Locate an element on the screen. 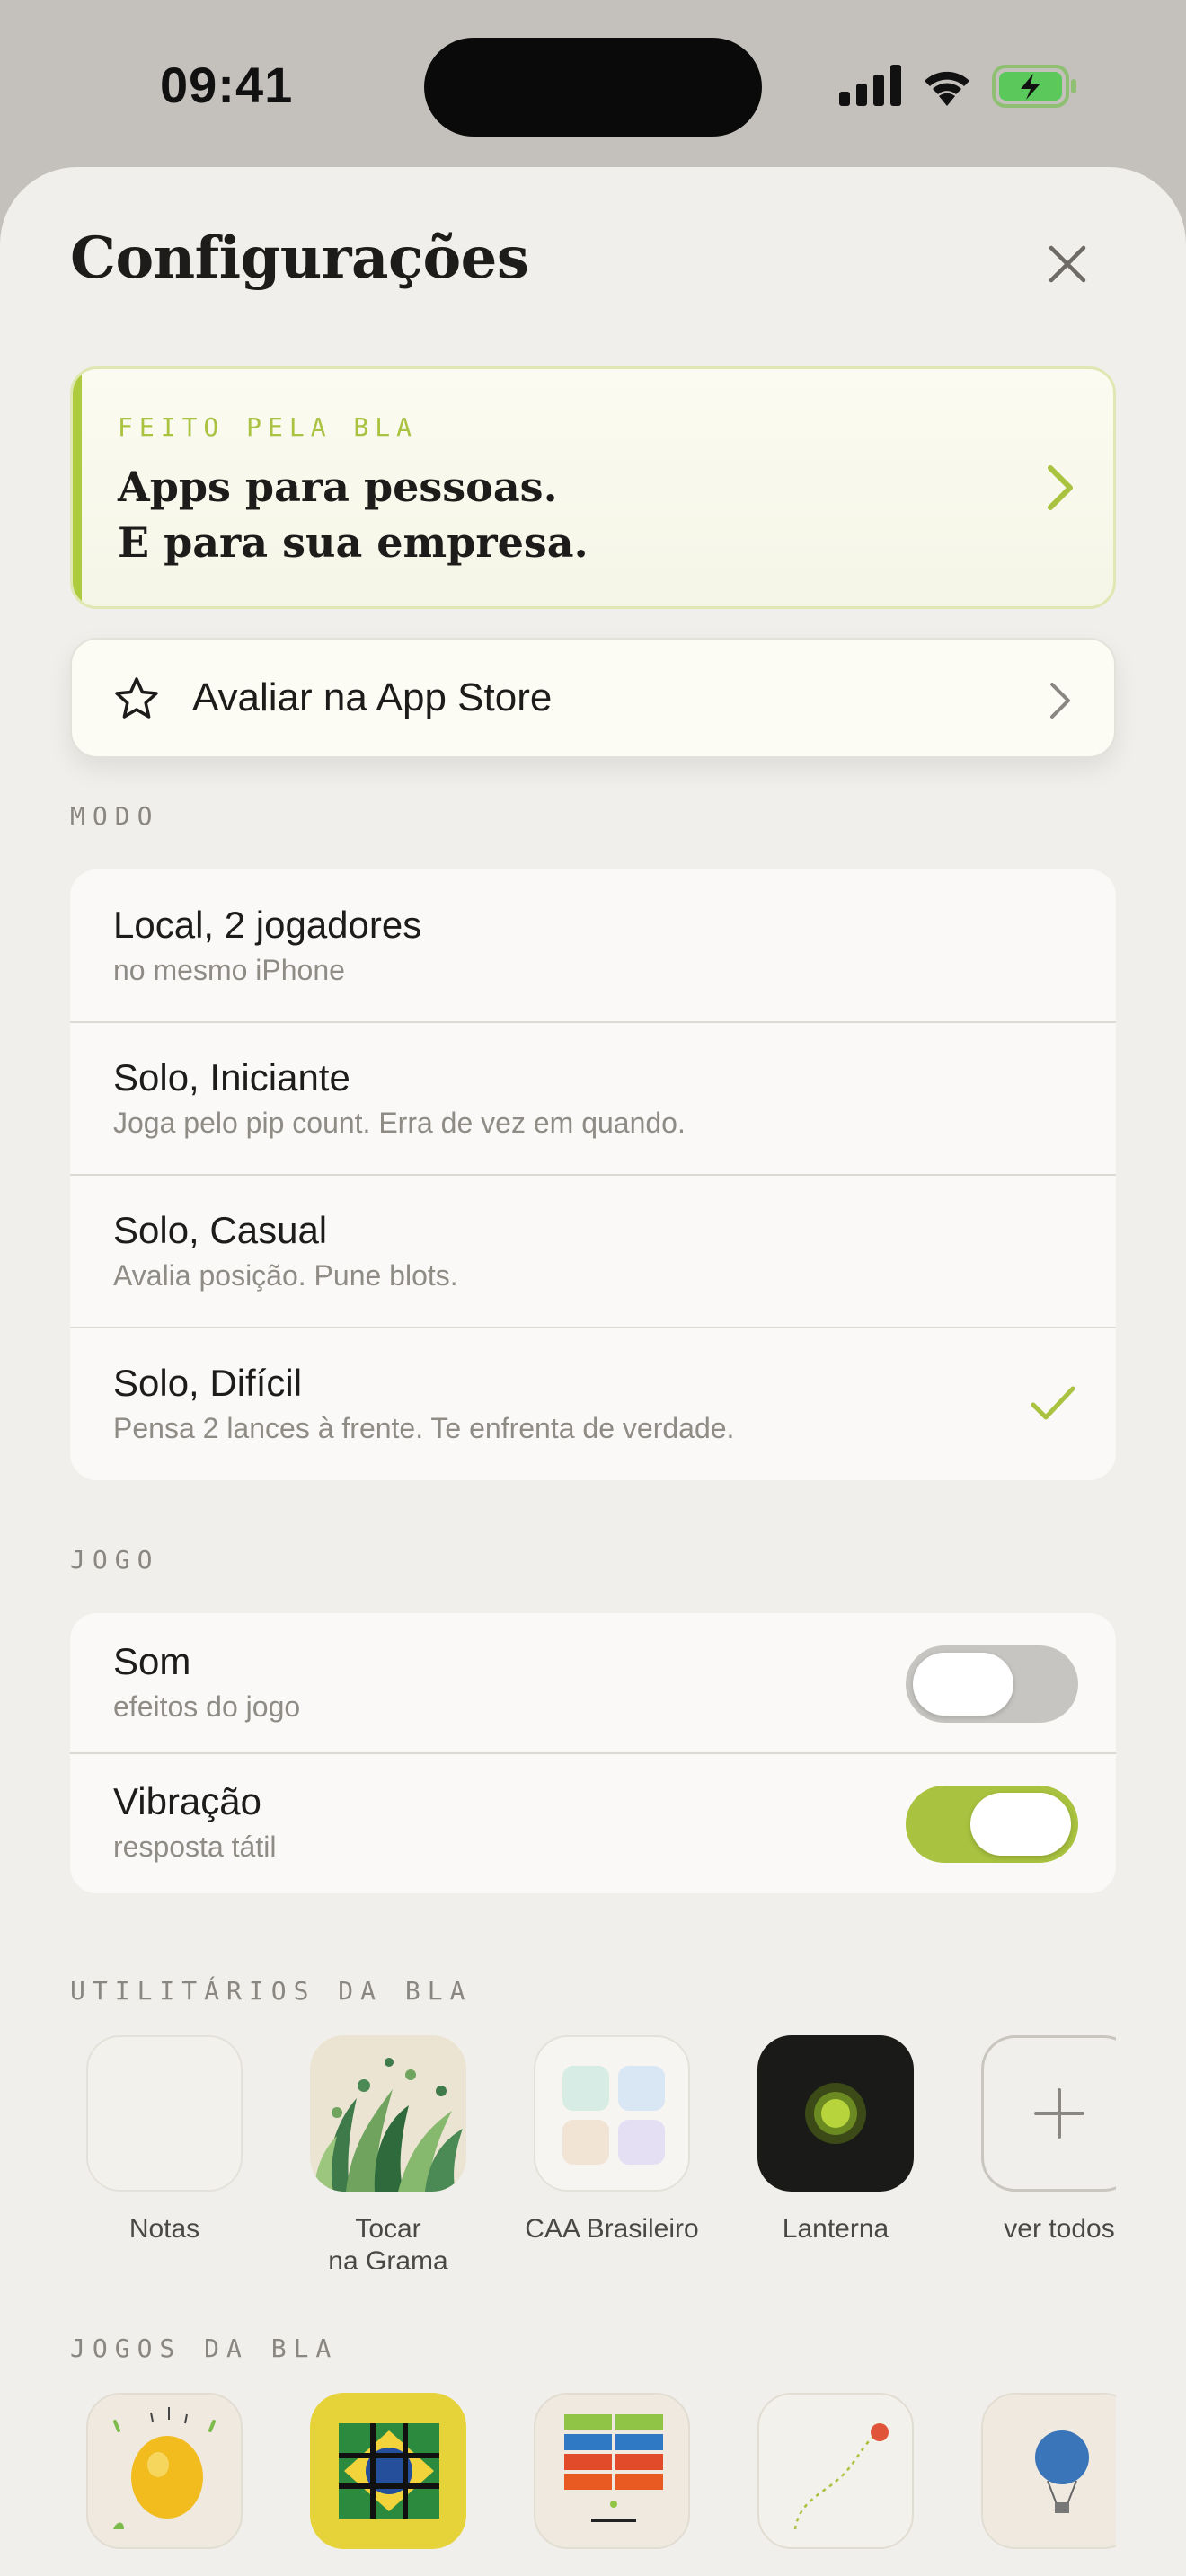 This screenshot has width=1186, height=2576. aac-grid-icon is located at coordinates (612, 2113).